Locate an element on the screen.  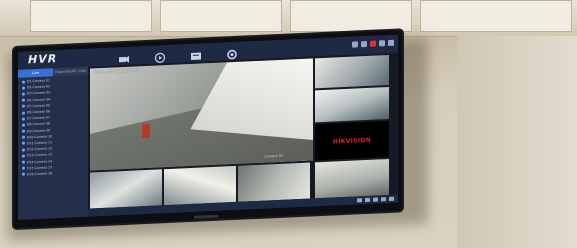
camera-label: D16 Camera 16 is located at coordinates (40, 174).